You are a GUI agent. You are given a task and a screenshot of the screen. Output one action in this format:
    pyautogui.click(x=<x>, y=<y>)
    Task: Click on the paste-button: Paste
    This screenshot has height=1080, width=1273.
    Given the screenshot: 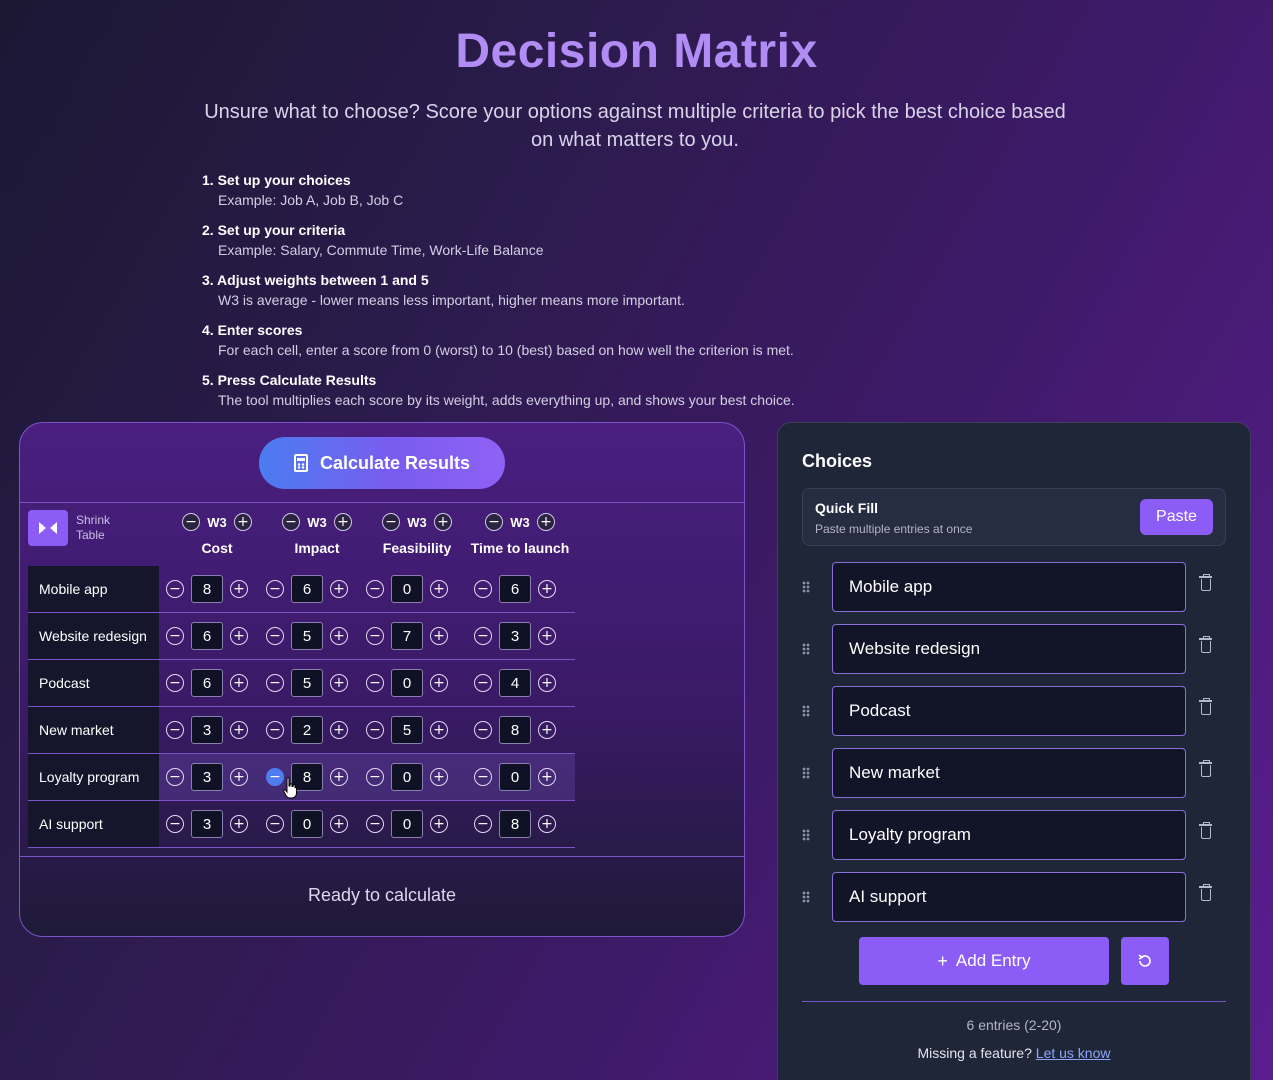 What is the action you would take?
    pyautogui.click(x=1176, y=517)
    